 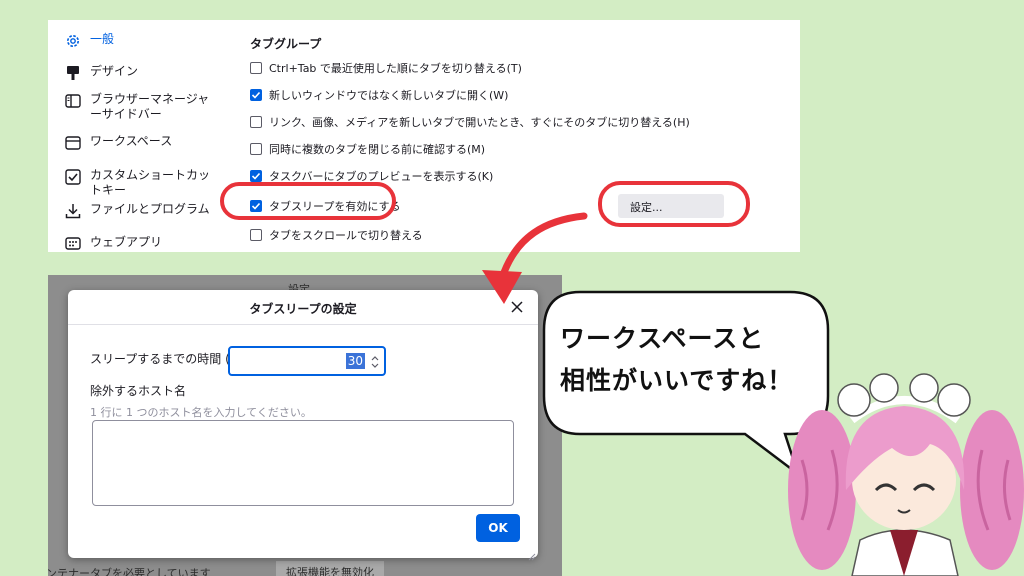 What do you see at coordinates (73, 243) in the screenshot?
I see `webapp-icon` at bounding box center [73, 243].